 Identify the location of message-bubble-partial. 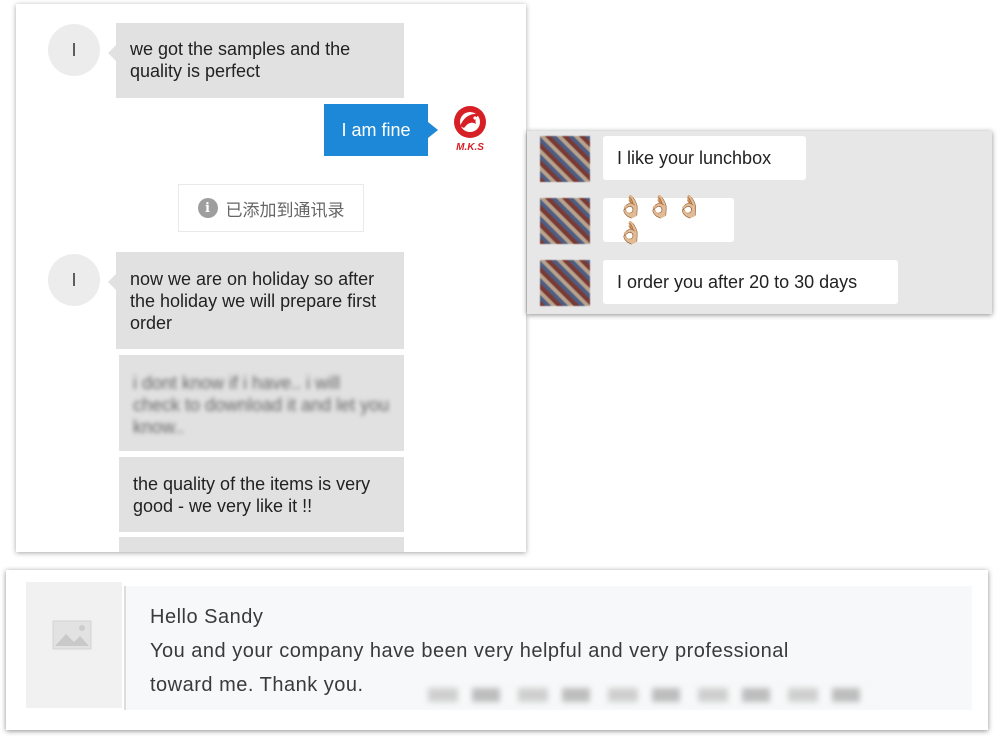
(261, 544).